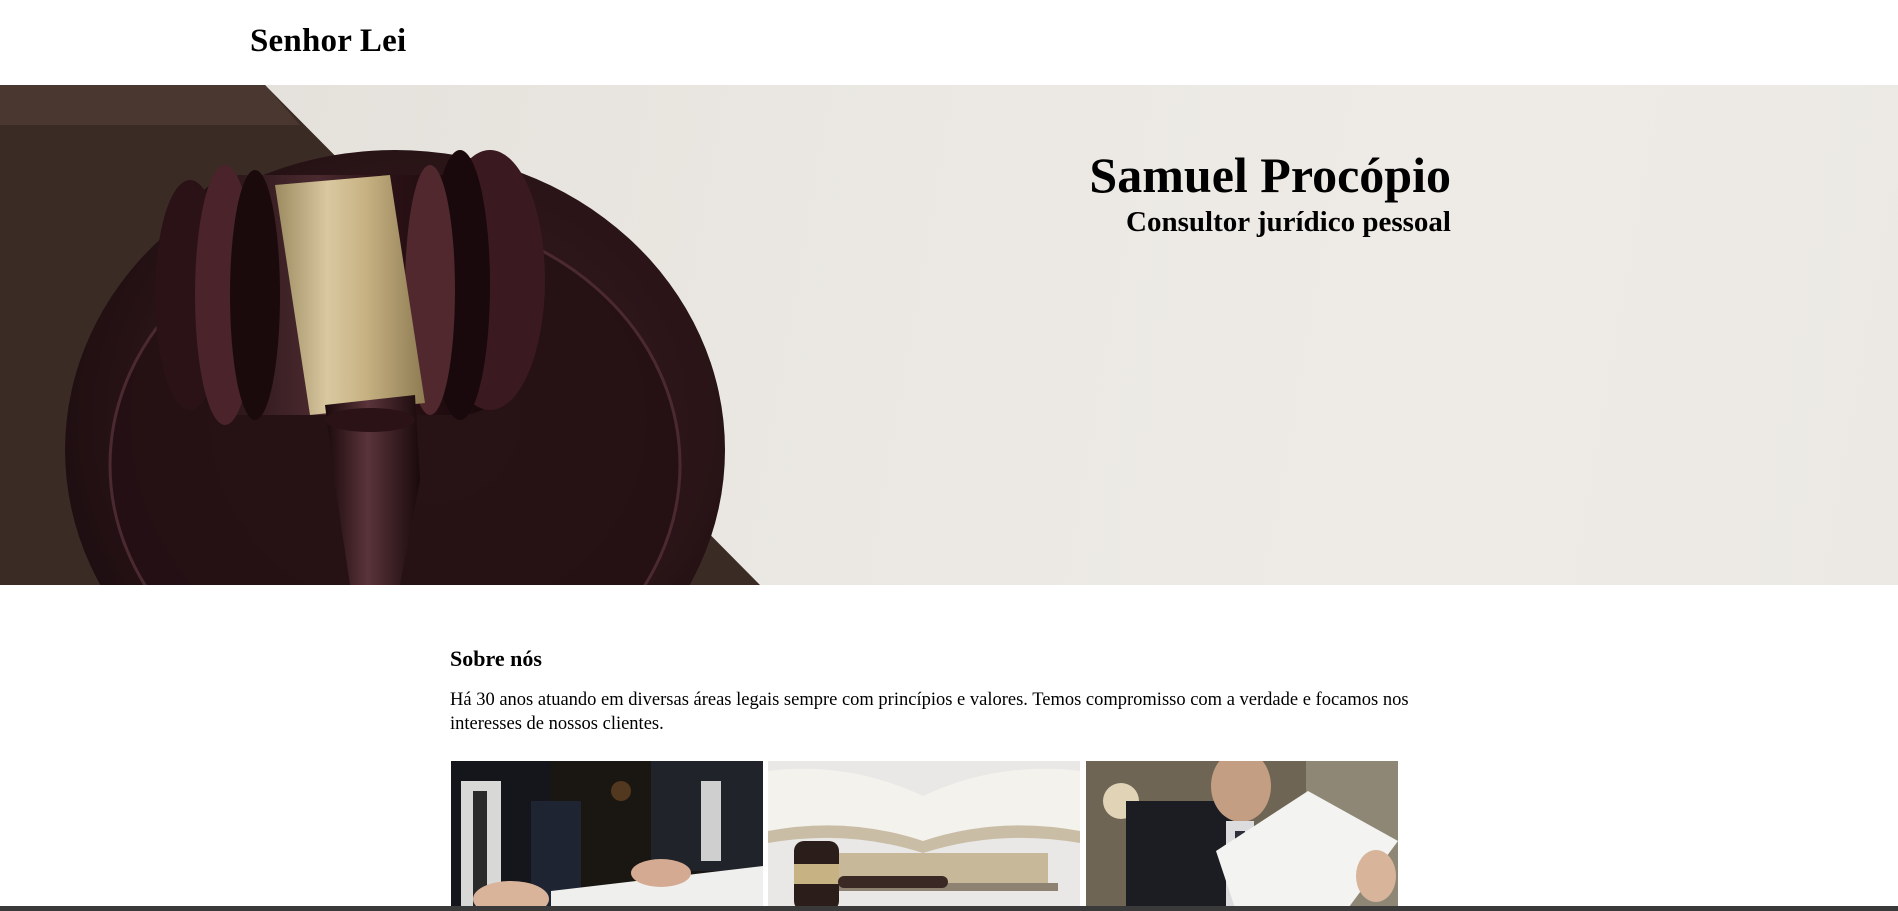 The image size is (1898, 911). I want to click on site-header: Senhor Lei, so click(949, 42).